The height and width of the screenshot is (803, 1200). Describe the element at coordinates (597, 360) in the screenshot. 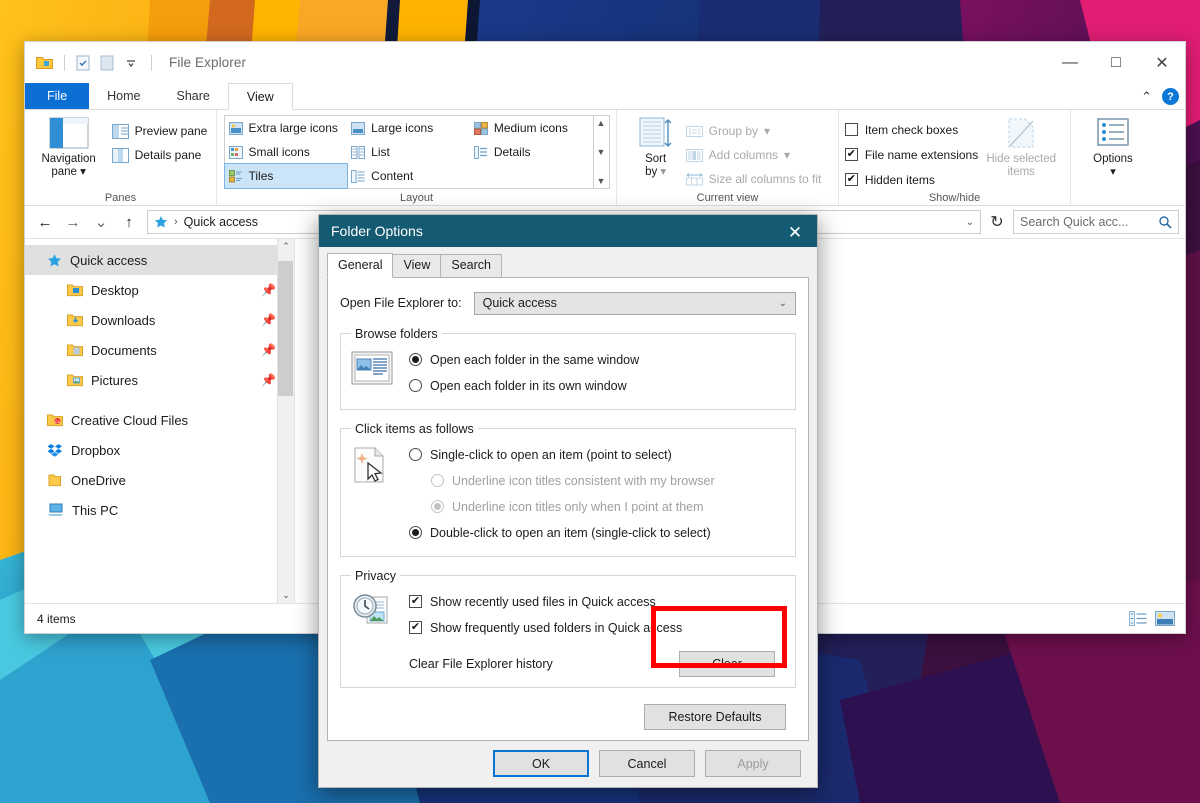

I see `browse-same-window-row: Open each folder in the same window` at that location.